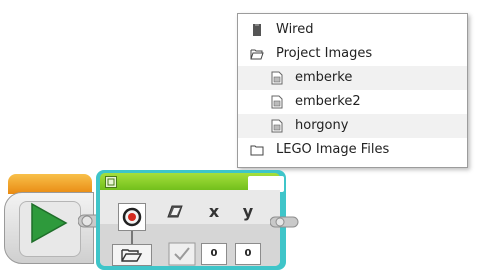  Describe the element at coordinates (352, 126) in the screenshot. I see `menu-item-horgony: horgony` at that location.